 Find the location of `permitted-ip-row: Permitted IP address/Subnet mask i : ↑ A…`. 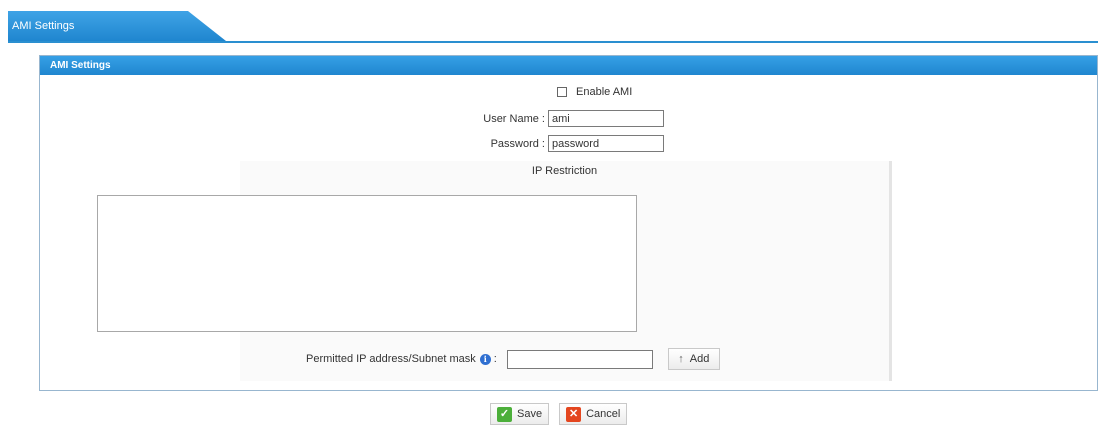

permitted-ip-row: Permitted IP address/Subnet mask i : ↑ A… is located at coordinates (513, 359).